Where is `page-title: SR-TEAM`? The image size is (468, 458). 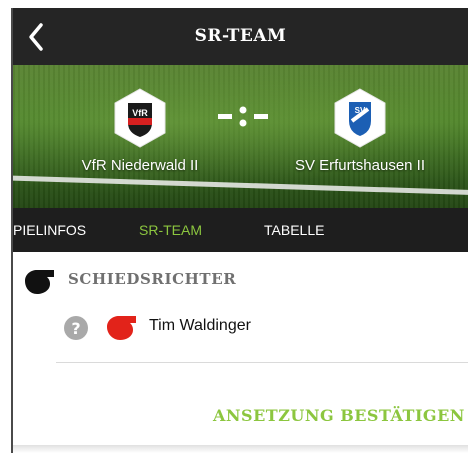 page-title: SR-TEAM is located at coordinates (240, 36).